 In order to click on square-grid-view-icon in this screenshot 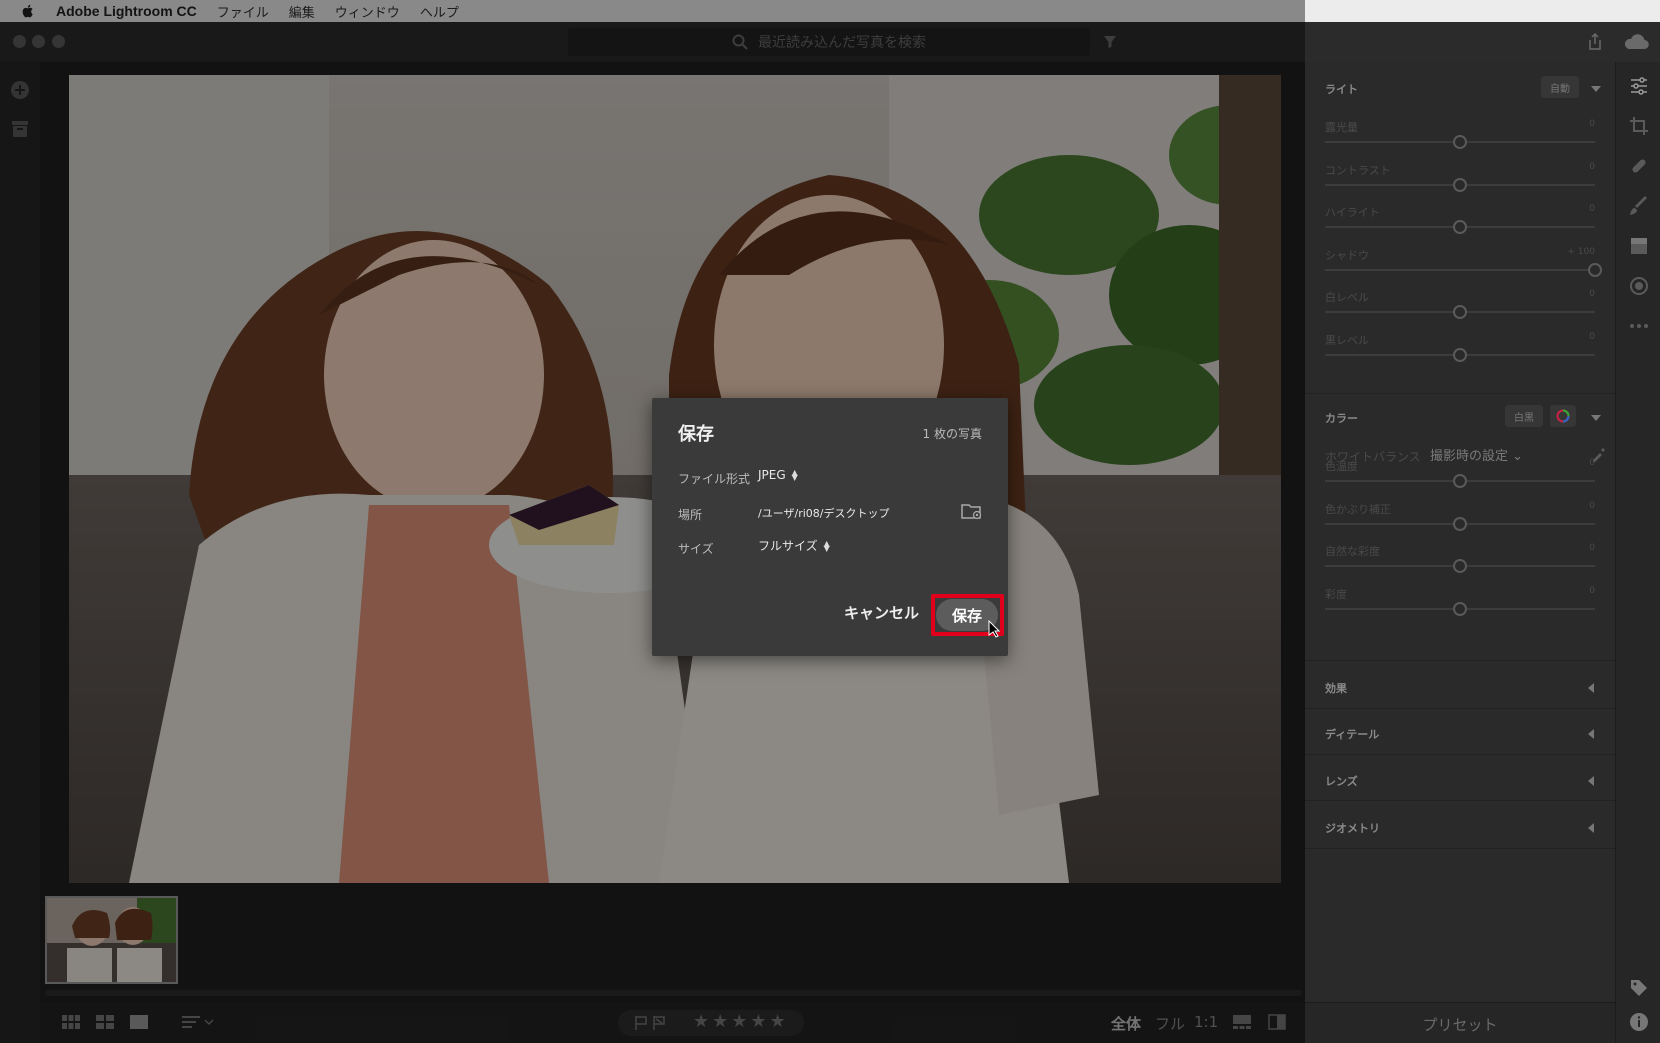, I will do `click(71, 1022)`.